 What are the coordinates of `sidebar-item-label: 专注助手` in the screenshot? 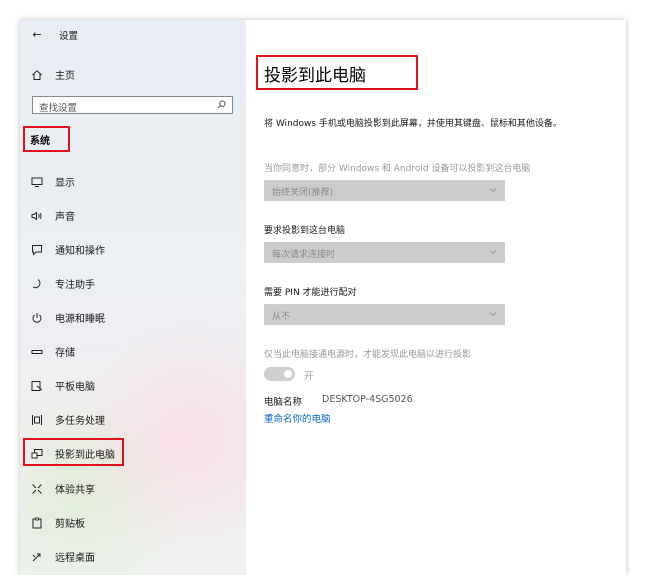 It's located at (75, 285).